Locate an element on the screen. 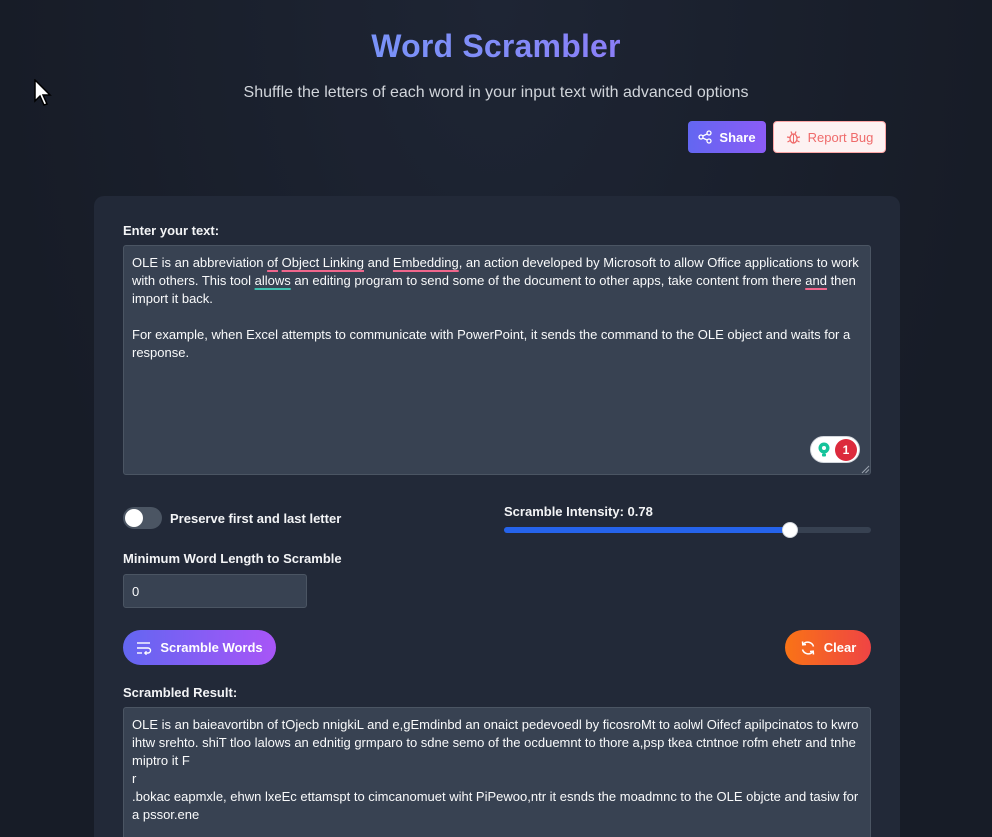 Image resolution: width=992 pixels, height=837 pixels. report-bug-button: Report Bug is located at coordinates (829, 137).